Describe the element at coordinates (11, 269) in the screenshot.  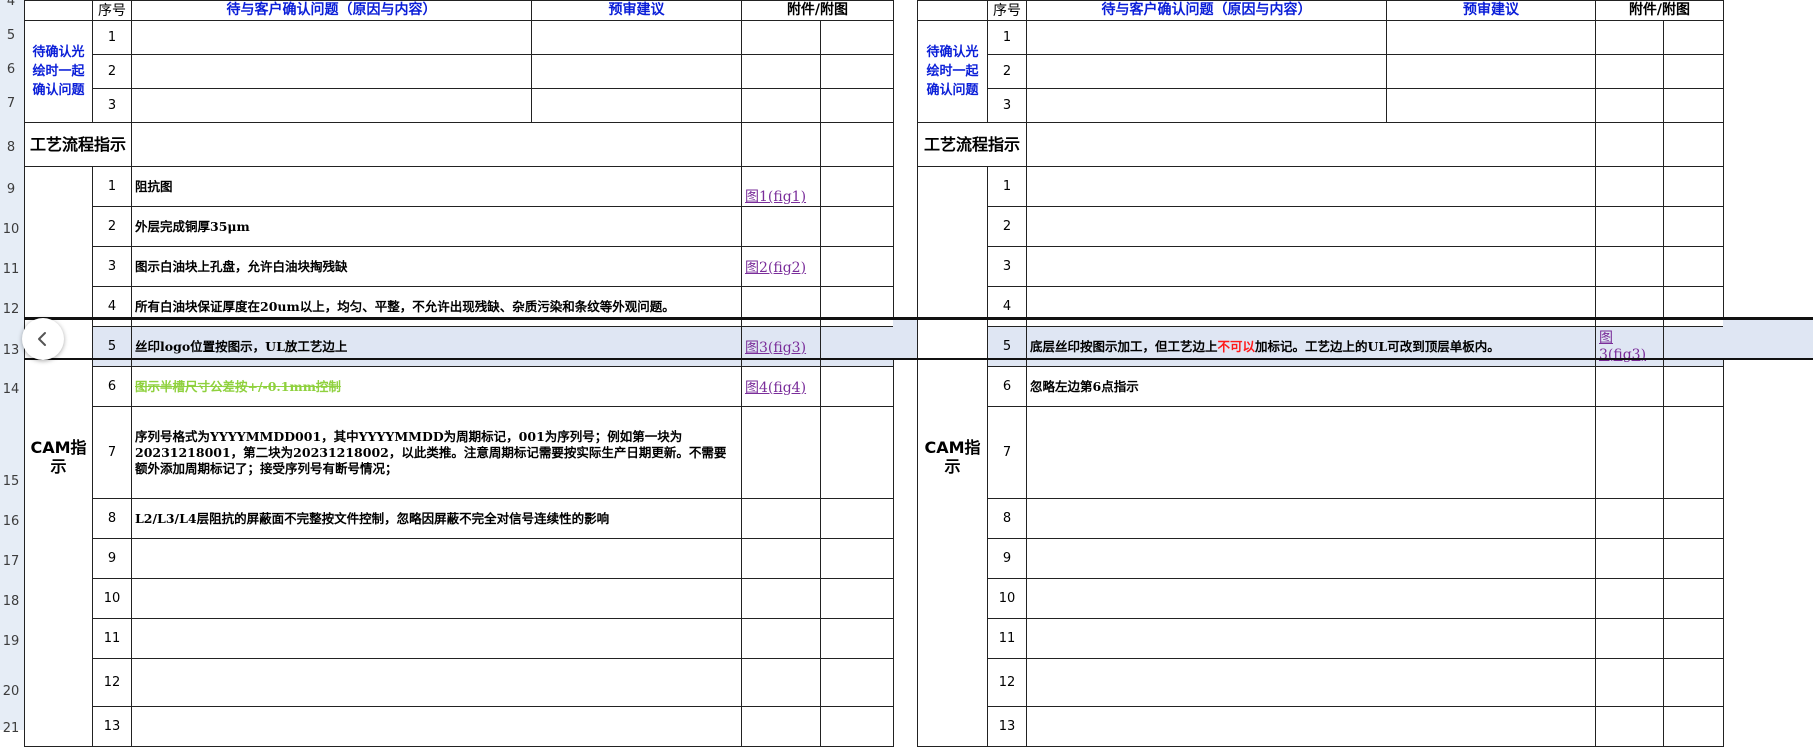
I see `row-header: 11` at that location.